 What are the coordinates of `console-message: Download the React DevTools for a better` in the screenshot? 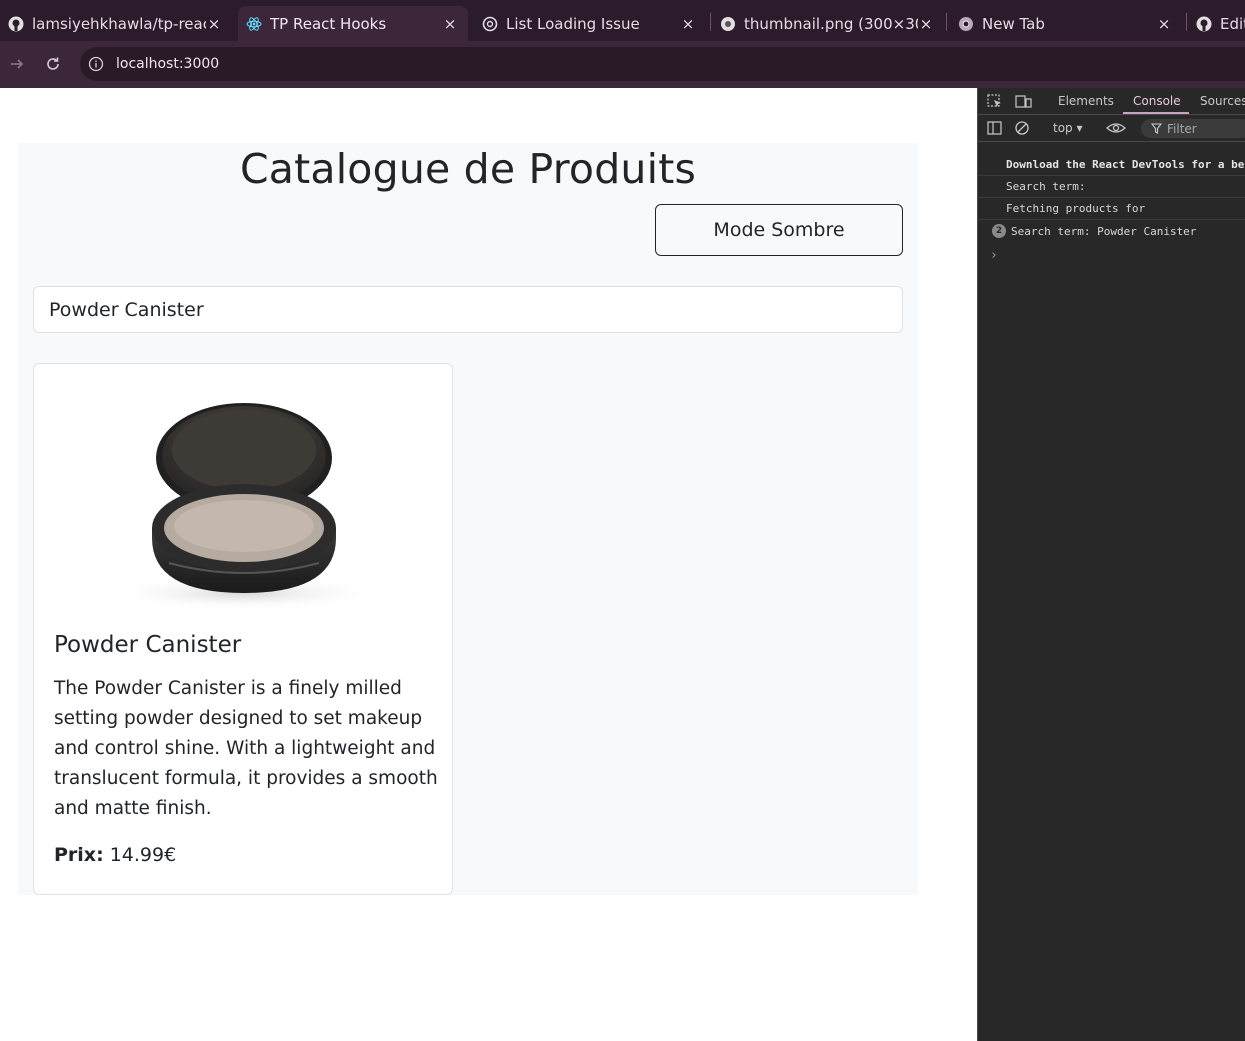 It's located at (1111, 165).